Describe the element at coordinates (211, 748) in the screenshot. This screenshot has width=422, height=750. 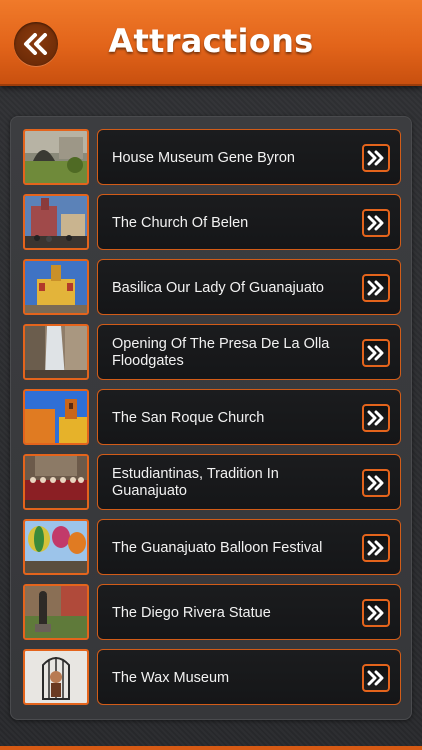
I see `bottom-accent-bar` at that location.